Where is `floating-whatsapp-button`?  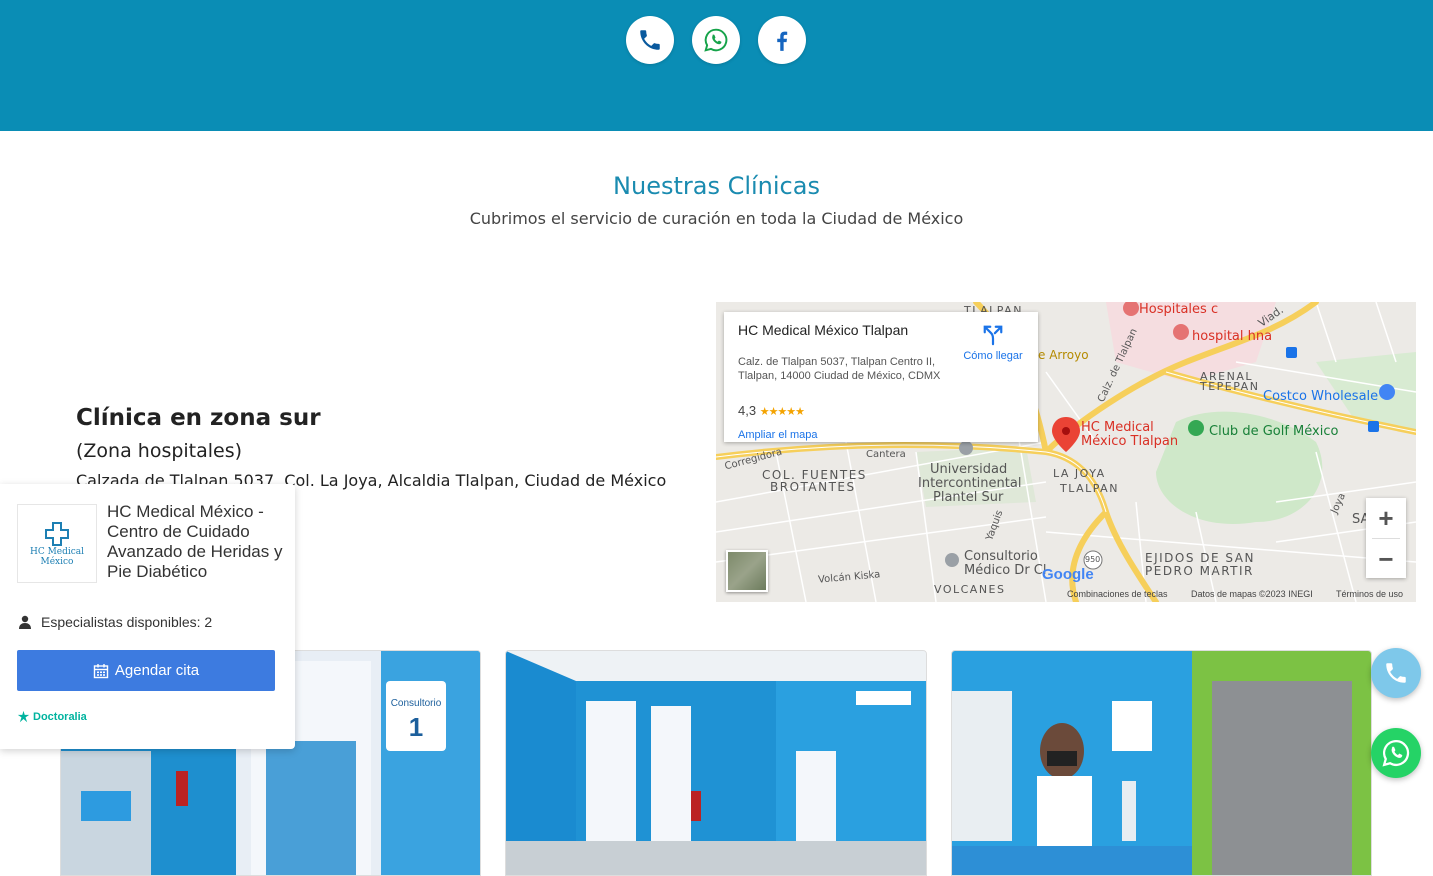 floating-whatsapp-button is located at coordinates (1396, 753).